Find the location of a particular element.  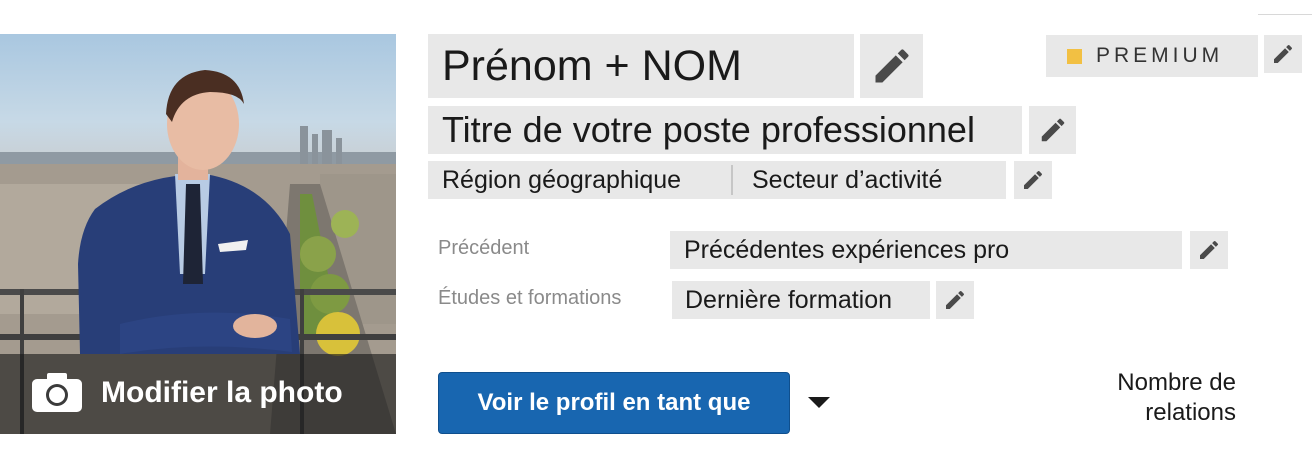

name-field: Prénom + NOM is located at coordinates (641, 66).